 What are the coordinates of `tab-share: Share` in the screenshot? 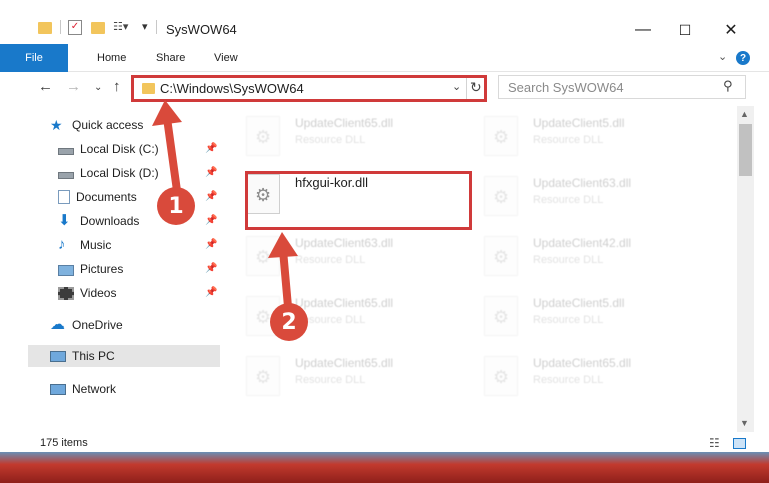 It's located at (170, 58).